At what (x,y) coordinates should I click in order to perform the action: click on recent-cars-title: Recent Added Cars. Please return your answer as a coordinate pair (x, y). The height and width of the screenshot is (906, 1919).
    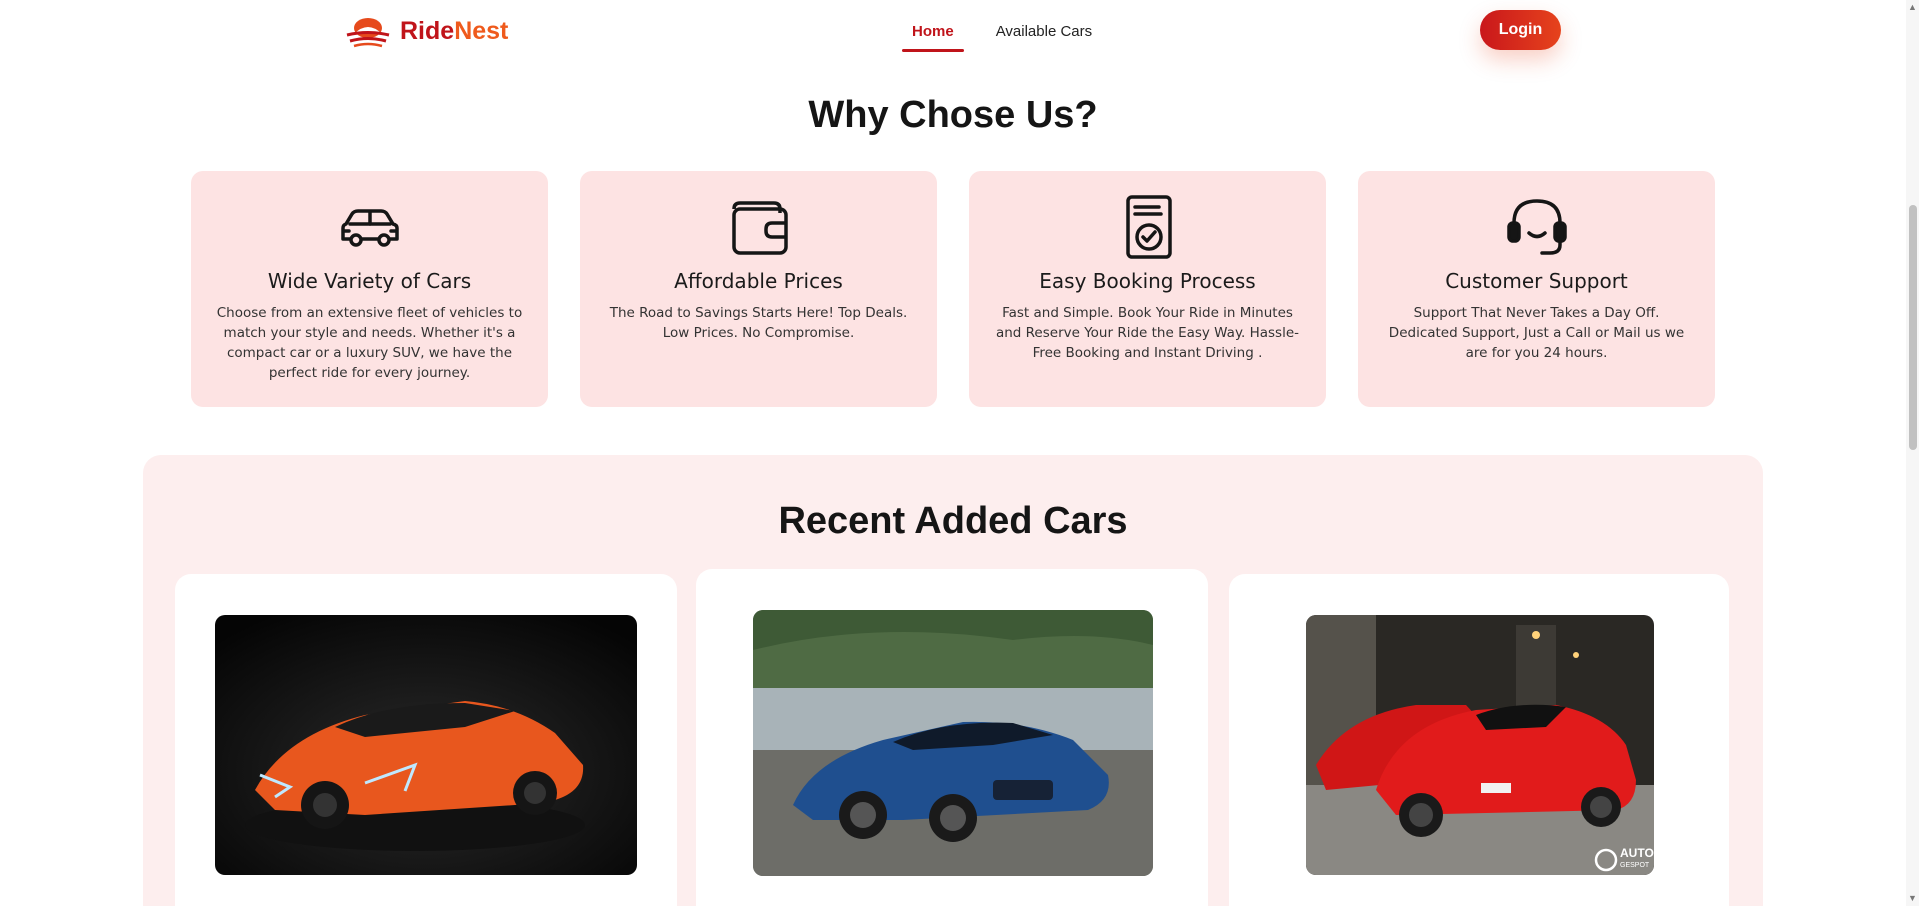
    Looking at the image, I should click on (953, 521).